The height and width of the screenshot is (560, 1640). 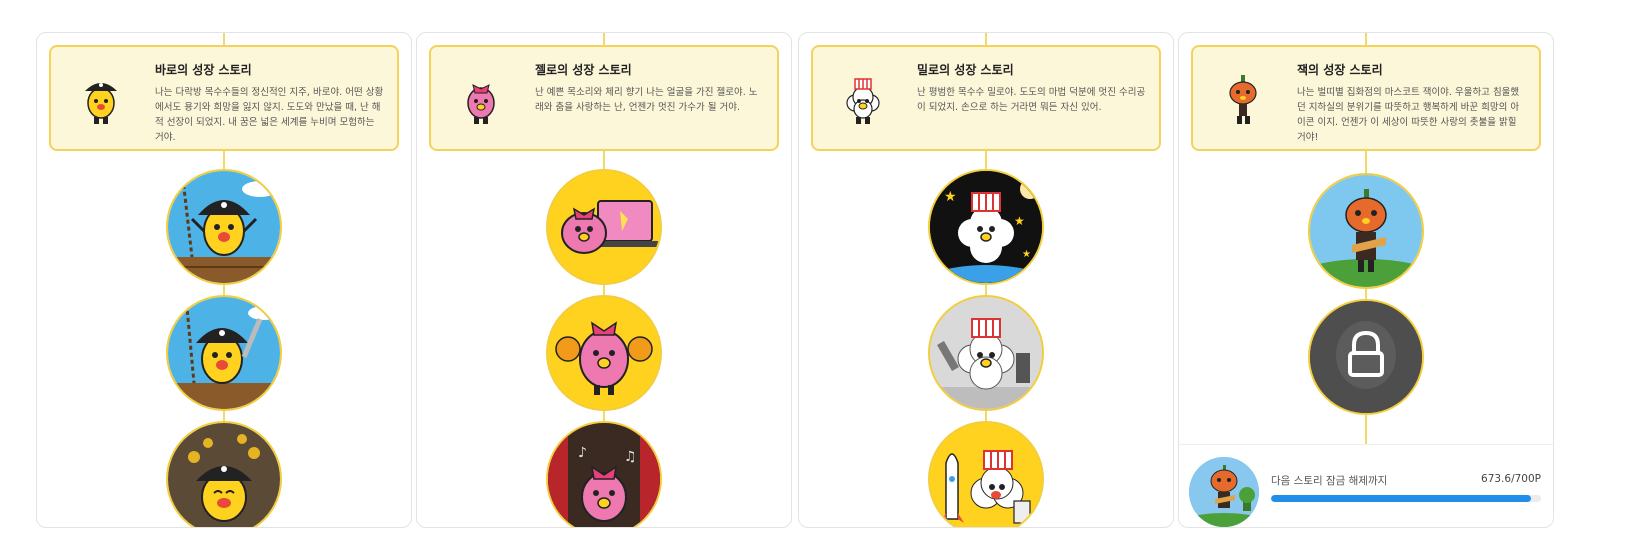 I want to click on milo-space-image-icon: ★ ★ ★, so click(x=986, y=227).